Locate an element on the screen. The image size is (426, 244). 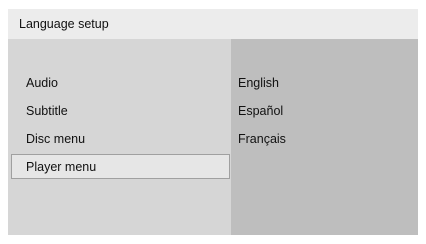
option-espanol: Español is located at coordinates (324, 111).